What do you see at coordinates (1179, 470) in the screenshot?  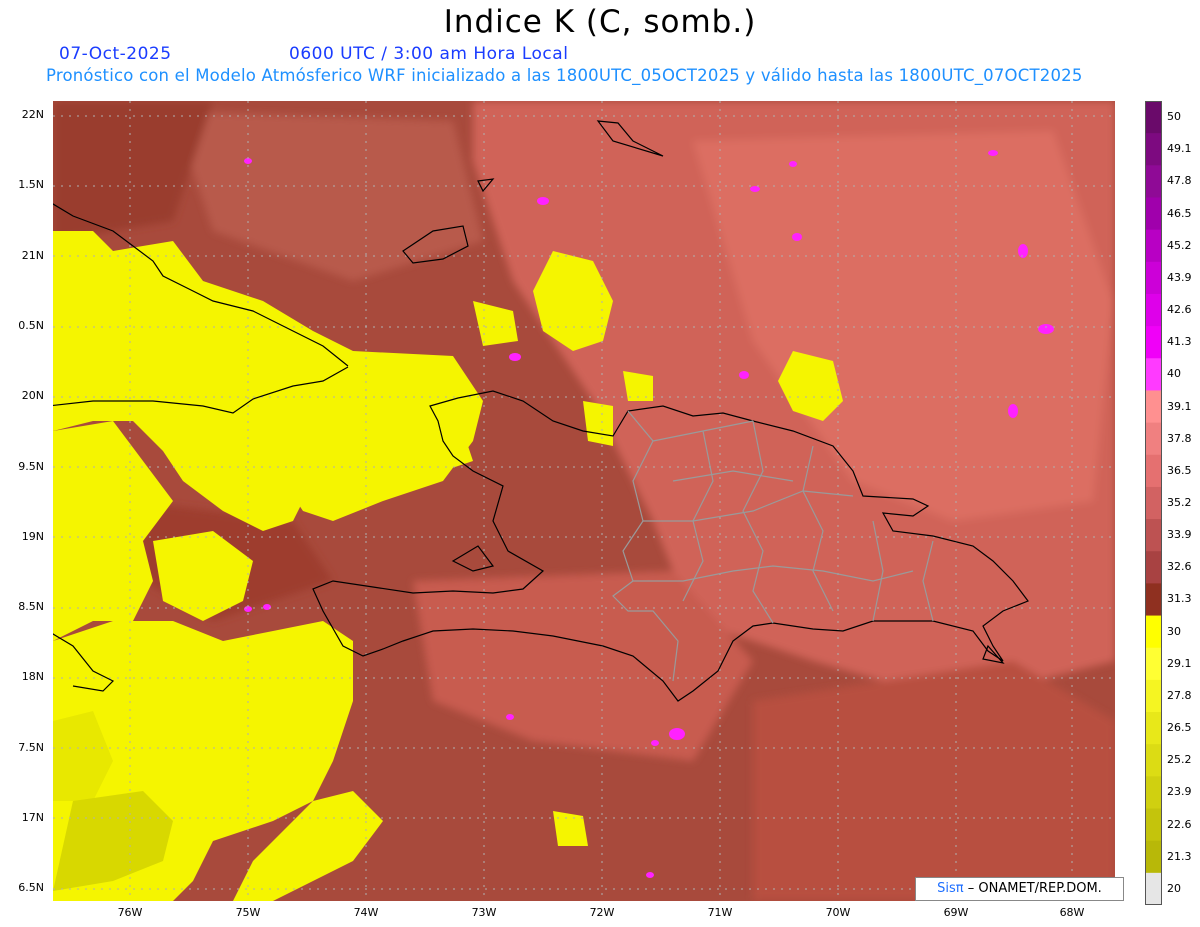 I see `colorbar-tick-label: 36.5` at bounding box center [1179, 470].